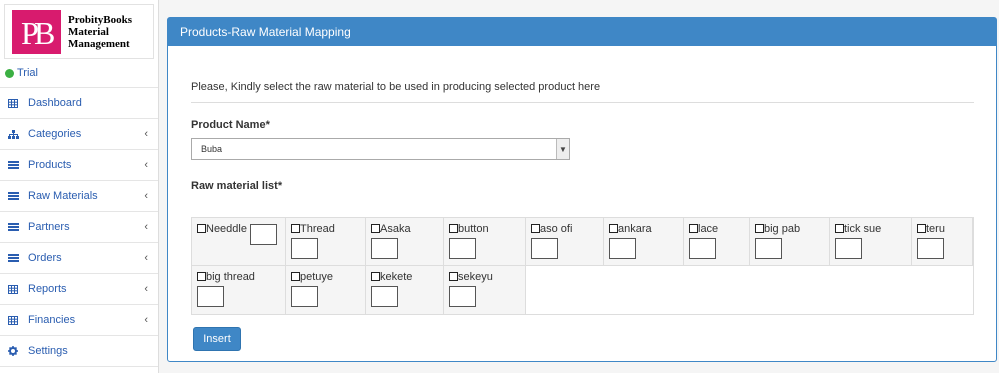 Image resolution: width=999 pixels, height=373 pixels. What do you see at coordinates (485, 290) in the screenshot?
I see `raw-material-item: sekeyu` at bounding box center [485, 290].